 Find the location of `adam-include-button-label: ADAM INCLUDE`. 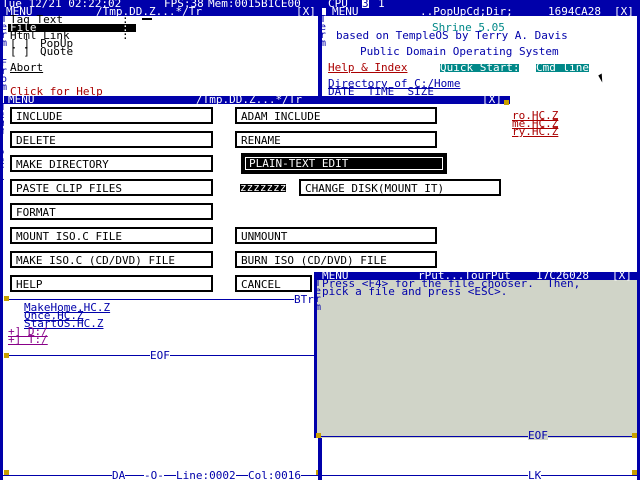

adam-include-button-label: ADAM INCLUDE is located at coordinates (281, 116).